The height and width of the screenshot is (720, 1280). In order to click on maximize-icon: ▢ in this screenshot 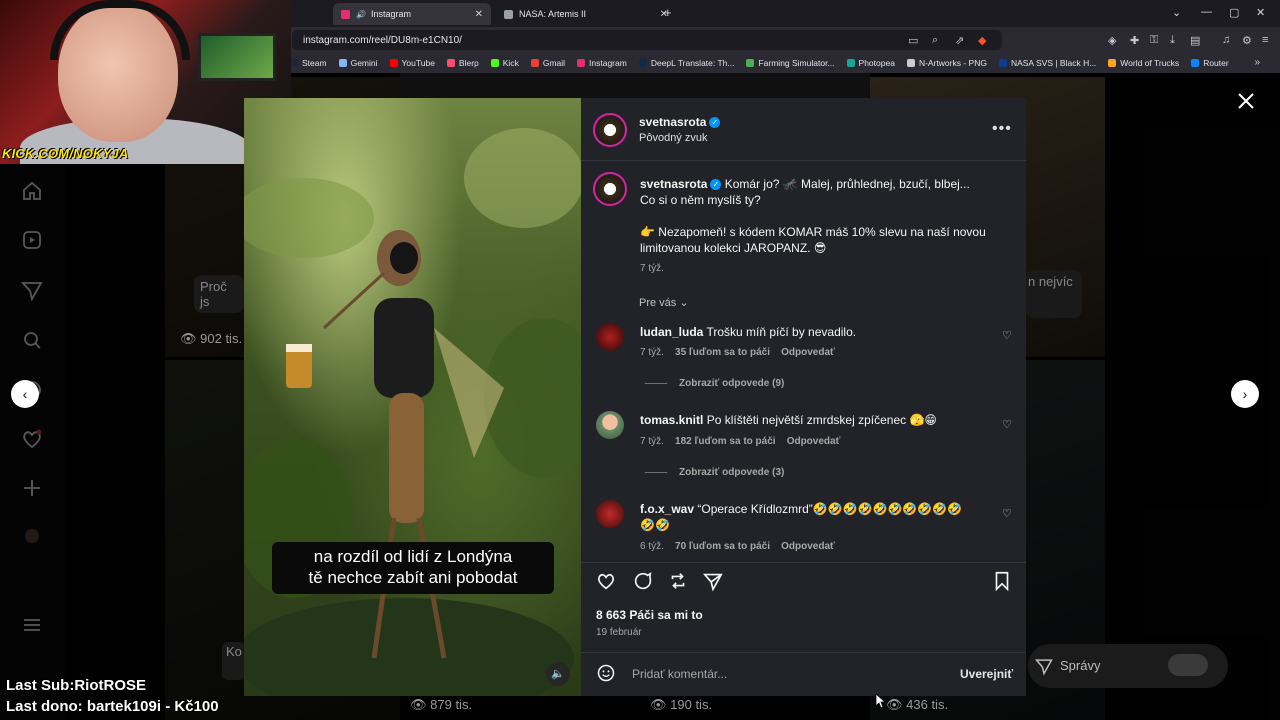, I will do `click(1234, 12)`.